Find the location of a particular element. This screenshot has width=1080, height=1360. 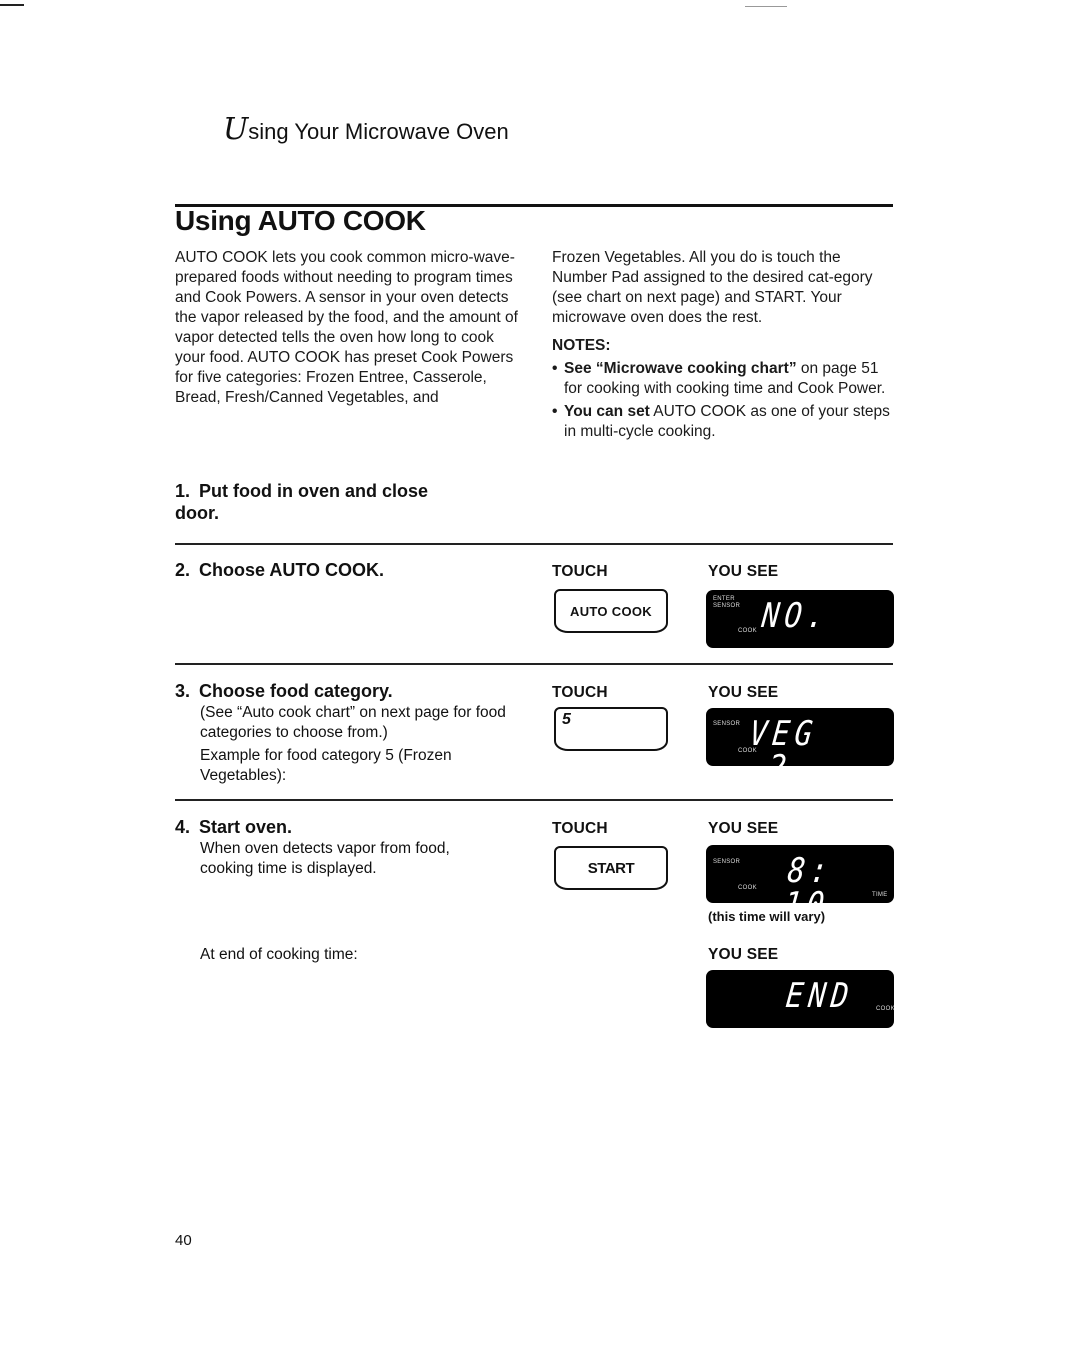

step-title: Choose AUTO COOK. is located at coordinates (292, 570).